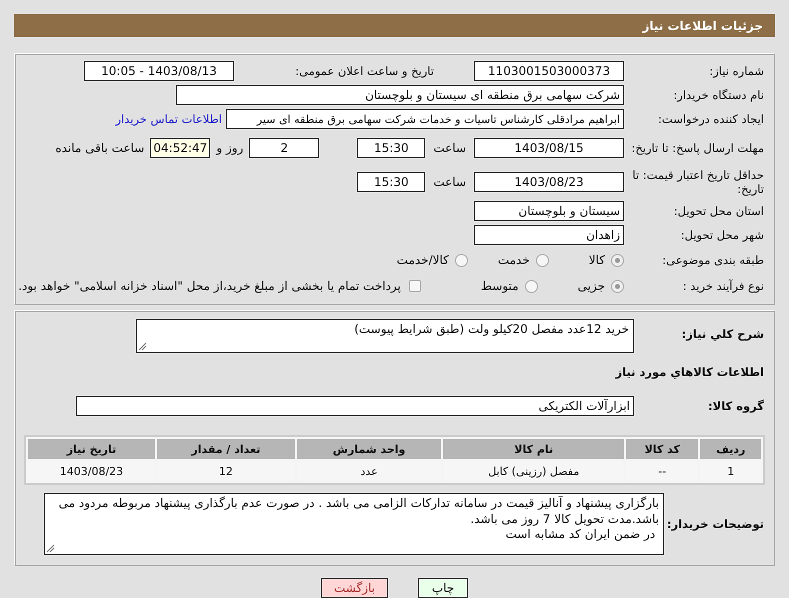  I want to click on checkbox-label: پرداخت تمام یا بخشی از مبلغ خرید،از محل "اسناد خزانه اسلامی" خواهد بود., so click(209, 286).